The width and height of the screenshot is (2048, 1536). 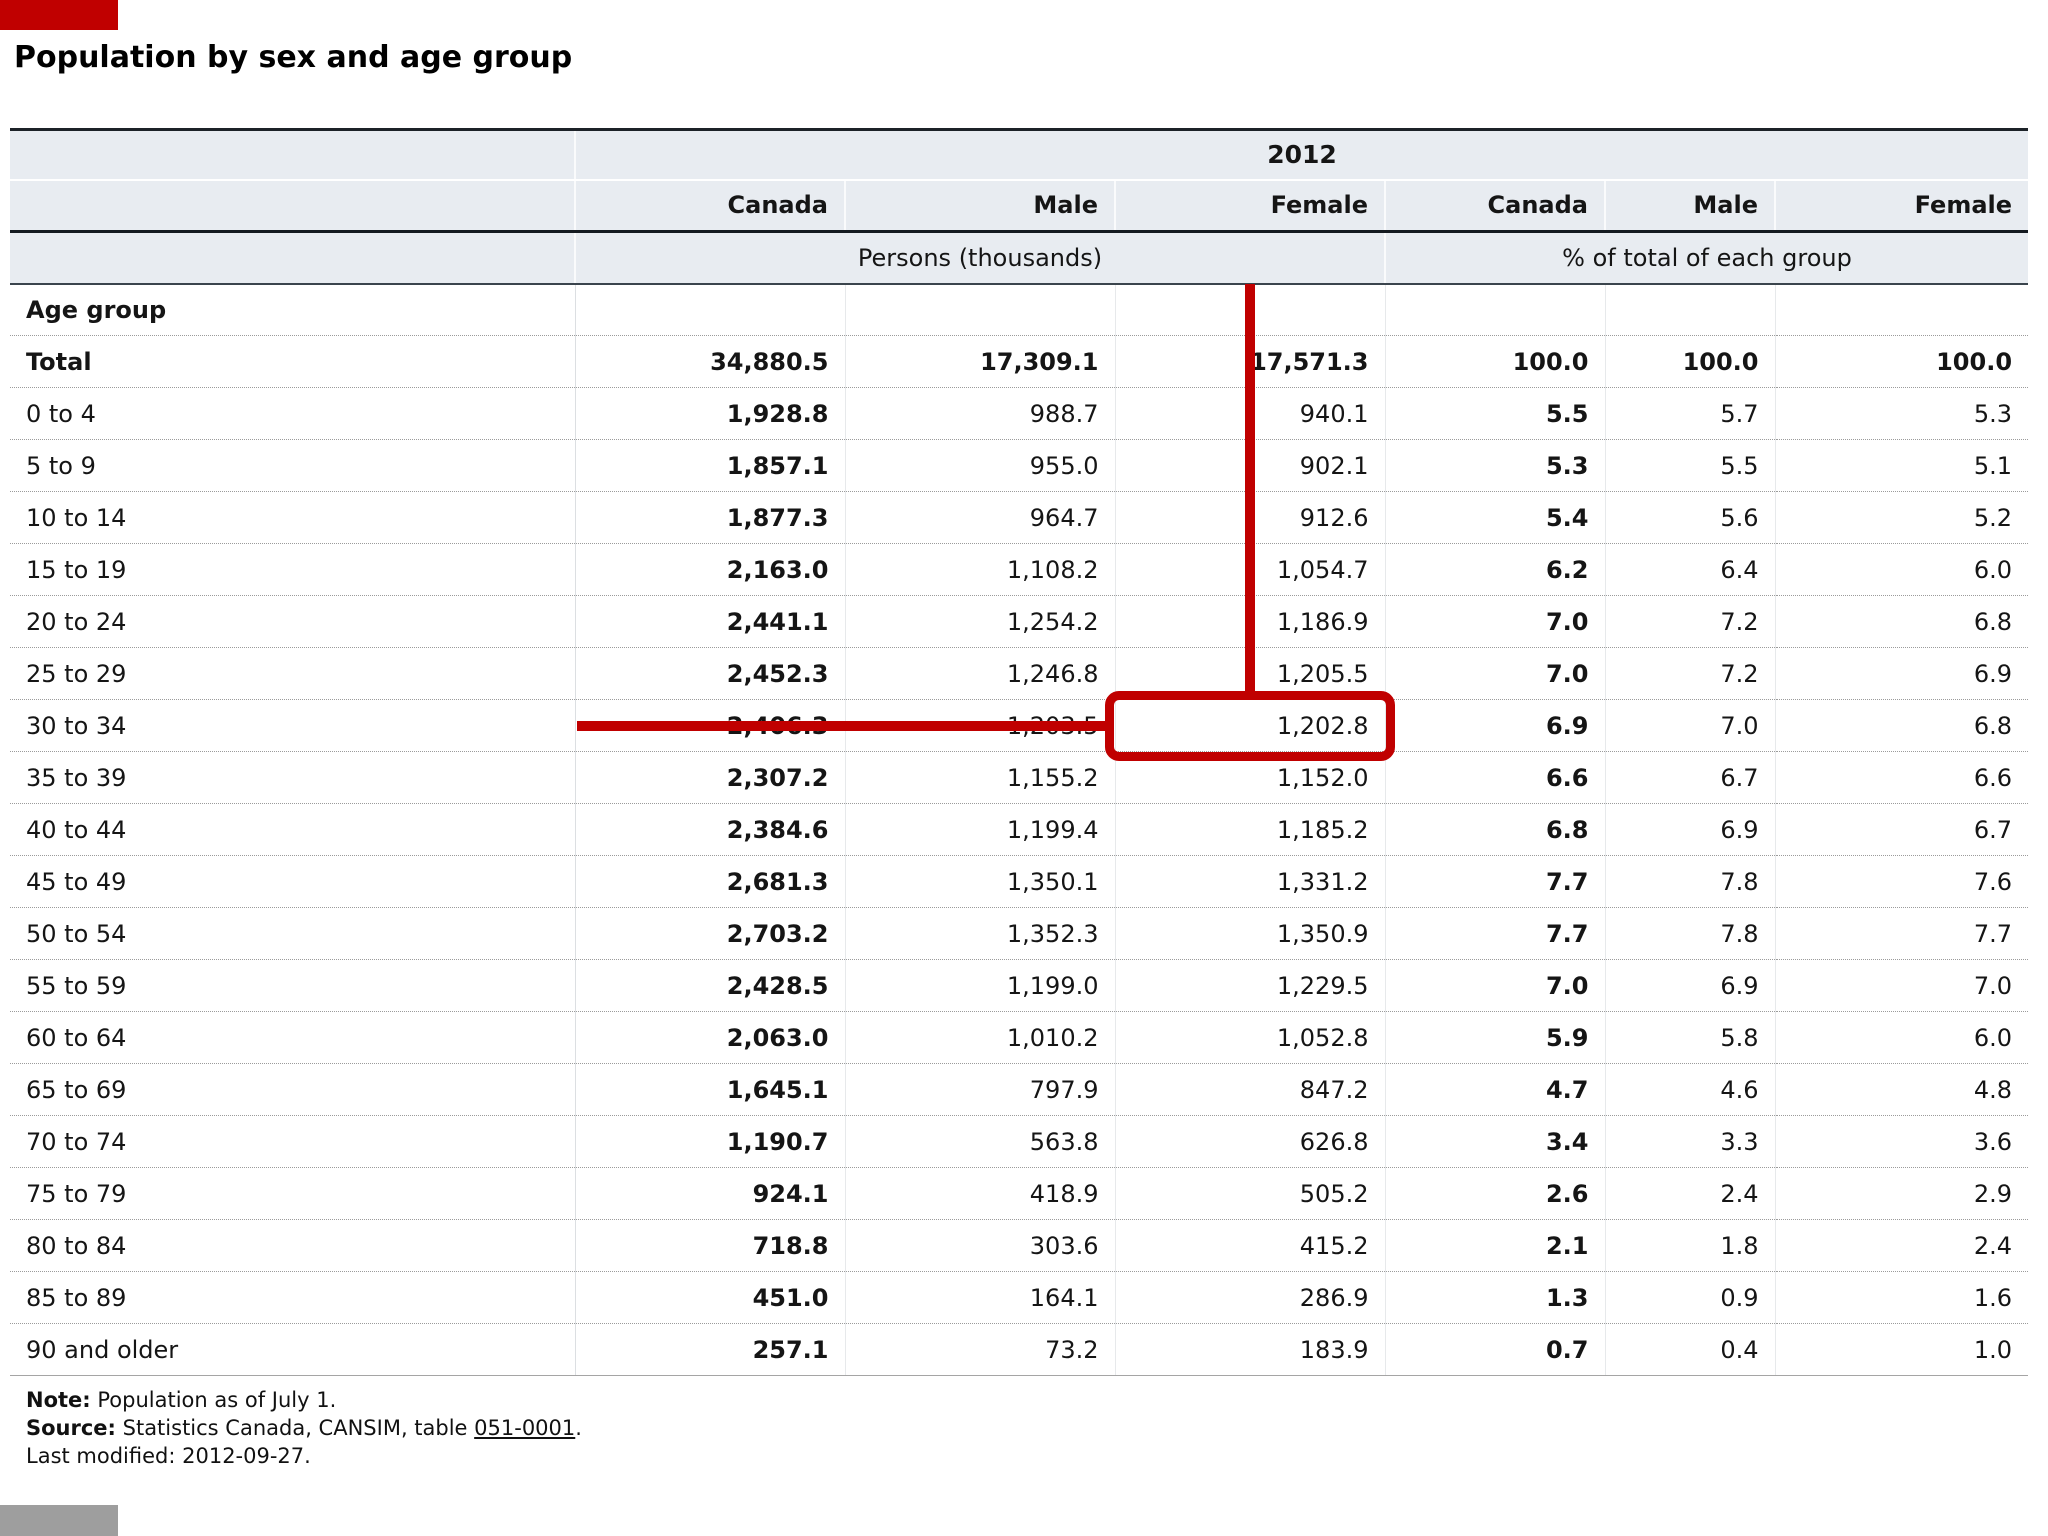 What do you see at coordinates (293, 1245) in the screenshot?
I see `row-label: 80 to 84` at bounding box center [293, 1245].